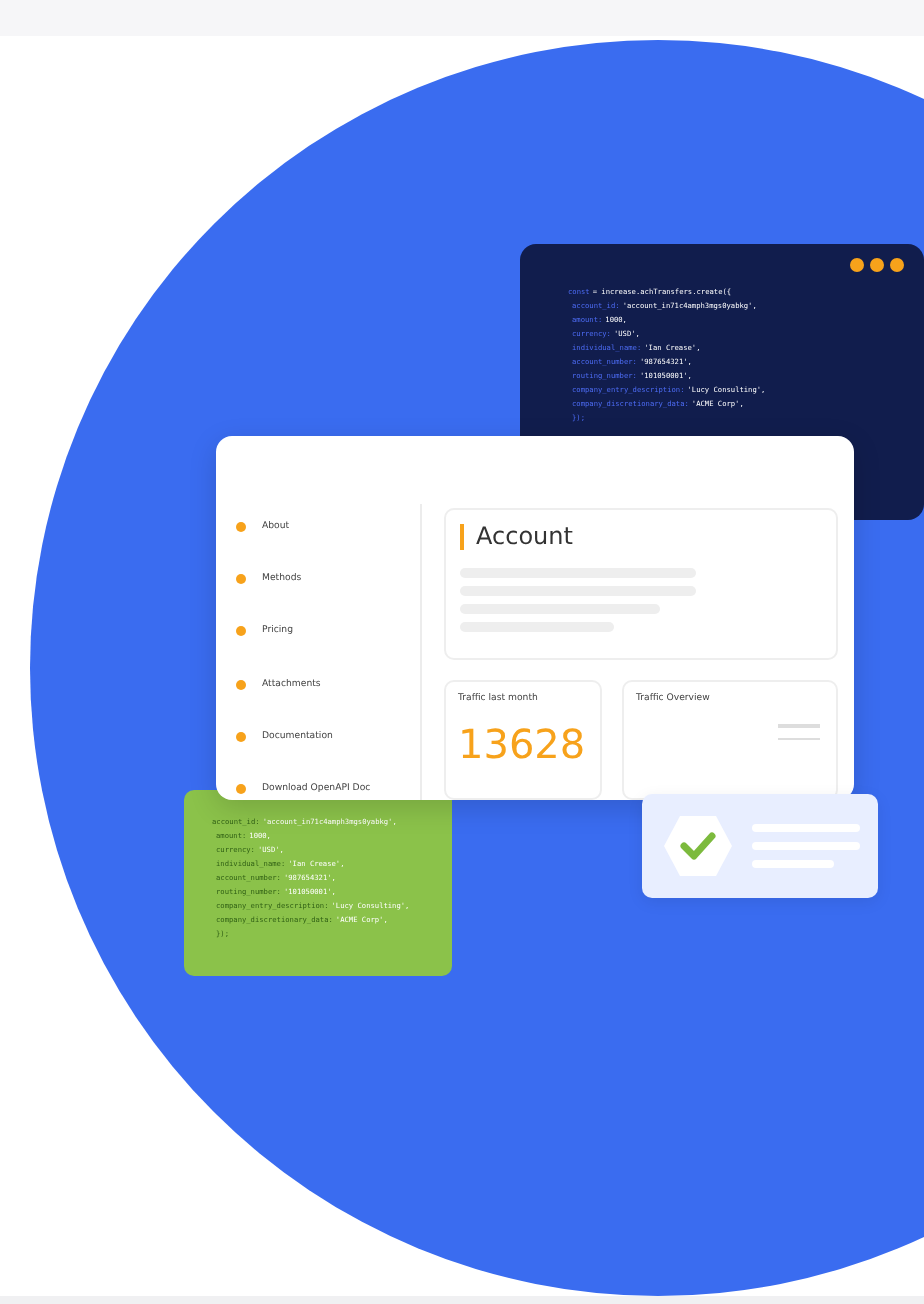 This screenshot has width=924, height=1304. Describe the element at coordinates (523, 744) in the screenshot. I see `traffic-value: 13628` at that location.